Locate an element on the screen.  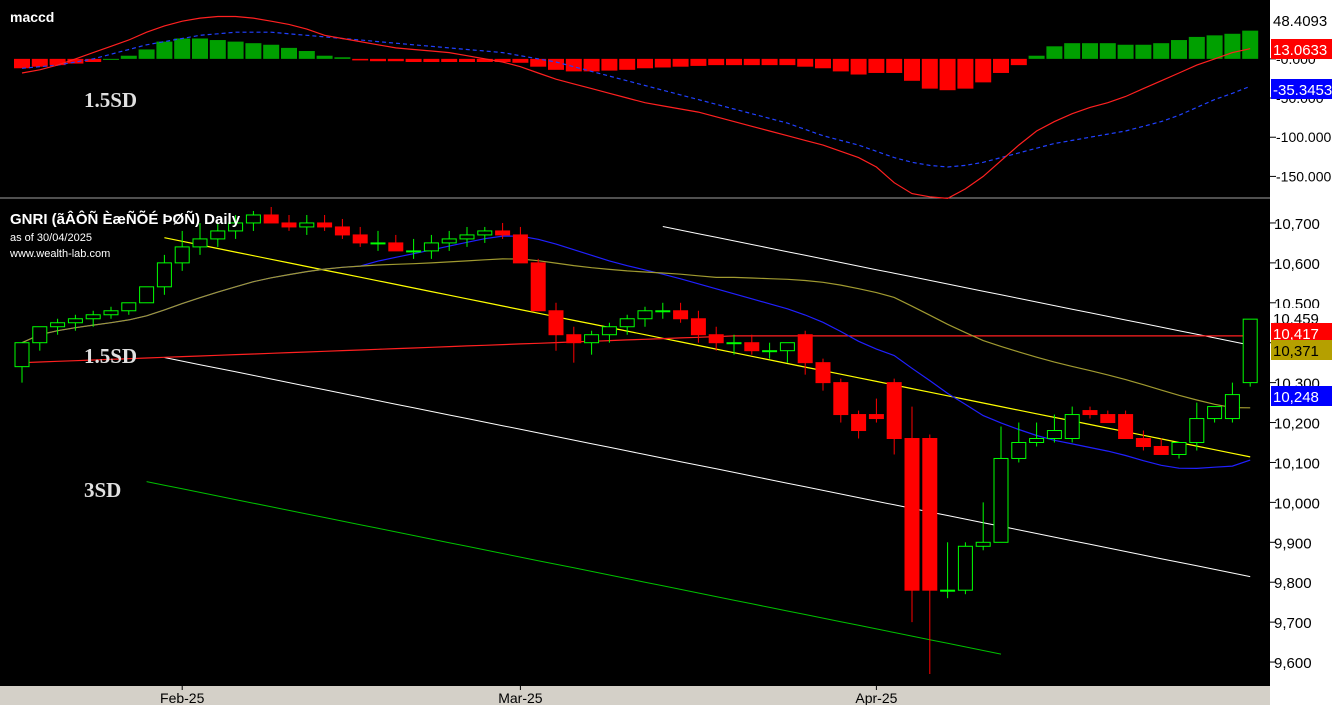
macd-value-badge-text: 48.4093 is located at coordinates (1300, 21).